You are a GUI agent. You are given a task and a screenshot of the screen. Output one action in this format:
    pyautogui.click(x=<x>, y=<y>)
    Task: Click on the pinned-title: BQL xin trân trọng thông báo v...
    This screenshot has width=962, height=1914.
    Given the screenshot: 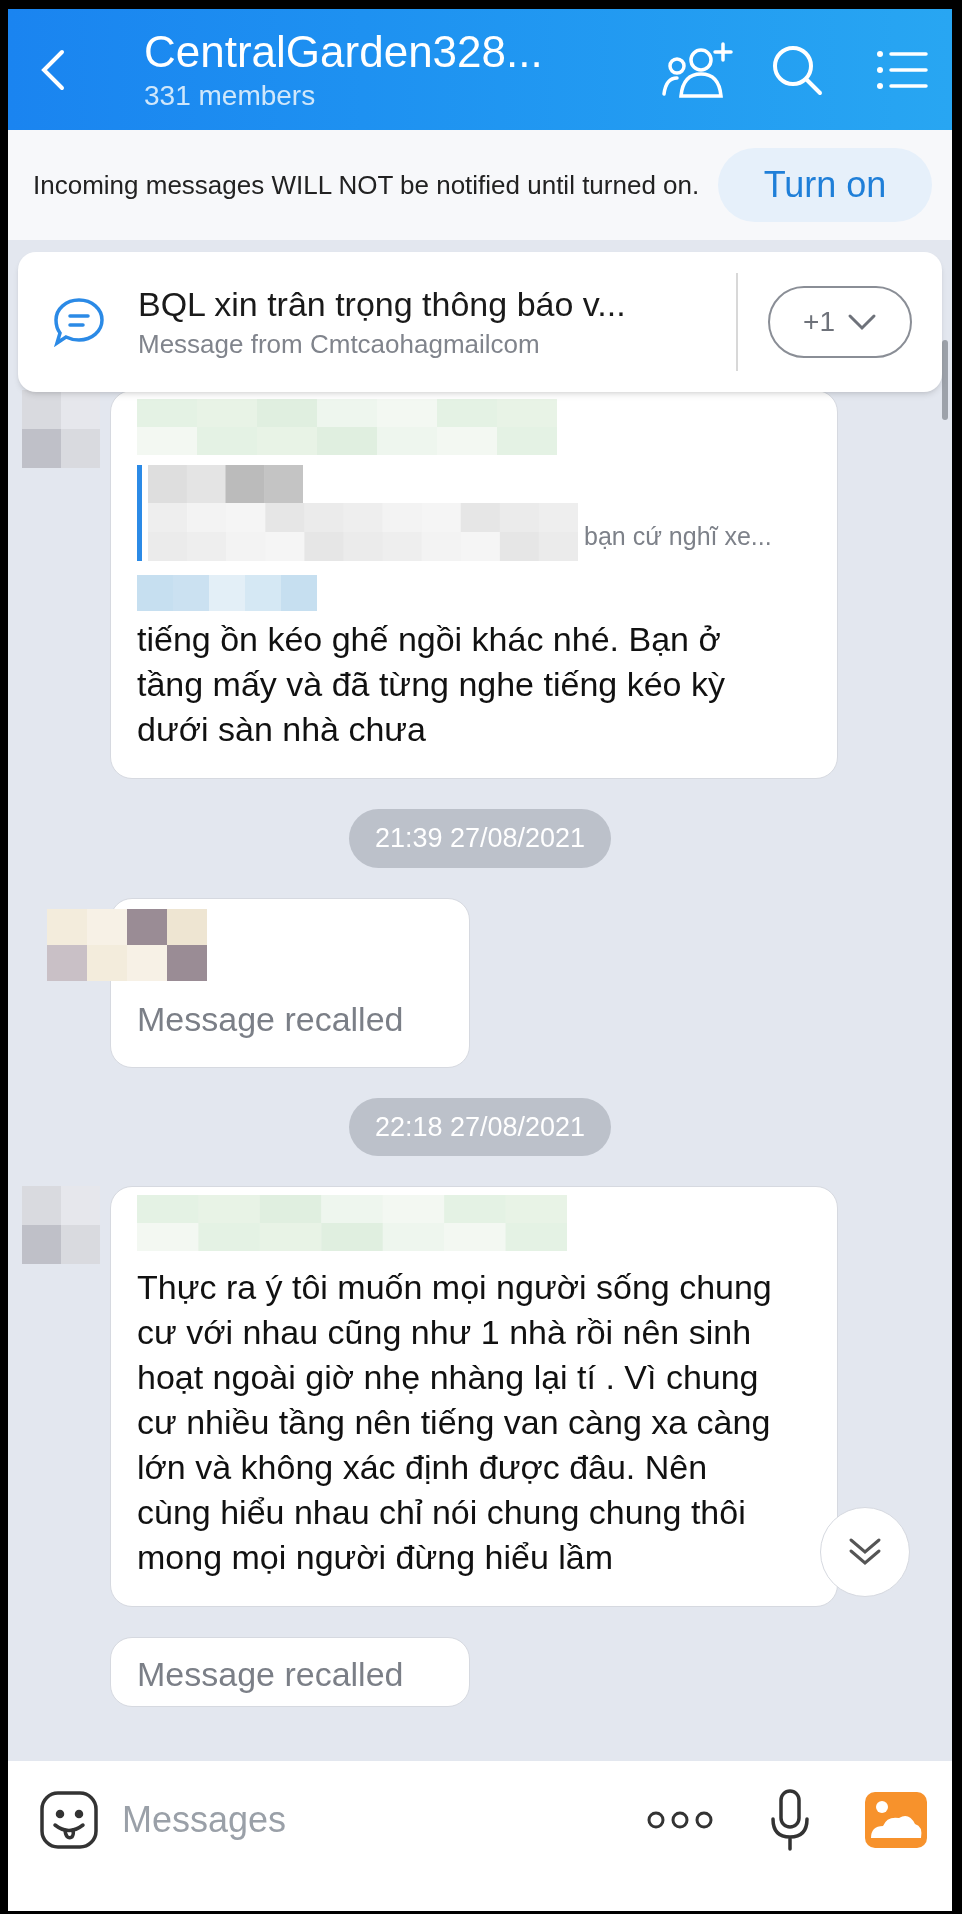 What is the action you would take?
    pyautogui.click(x=382, y=304)
    